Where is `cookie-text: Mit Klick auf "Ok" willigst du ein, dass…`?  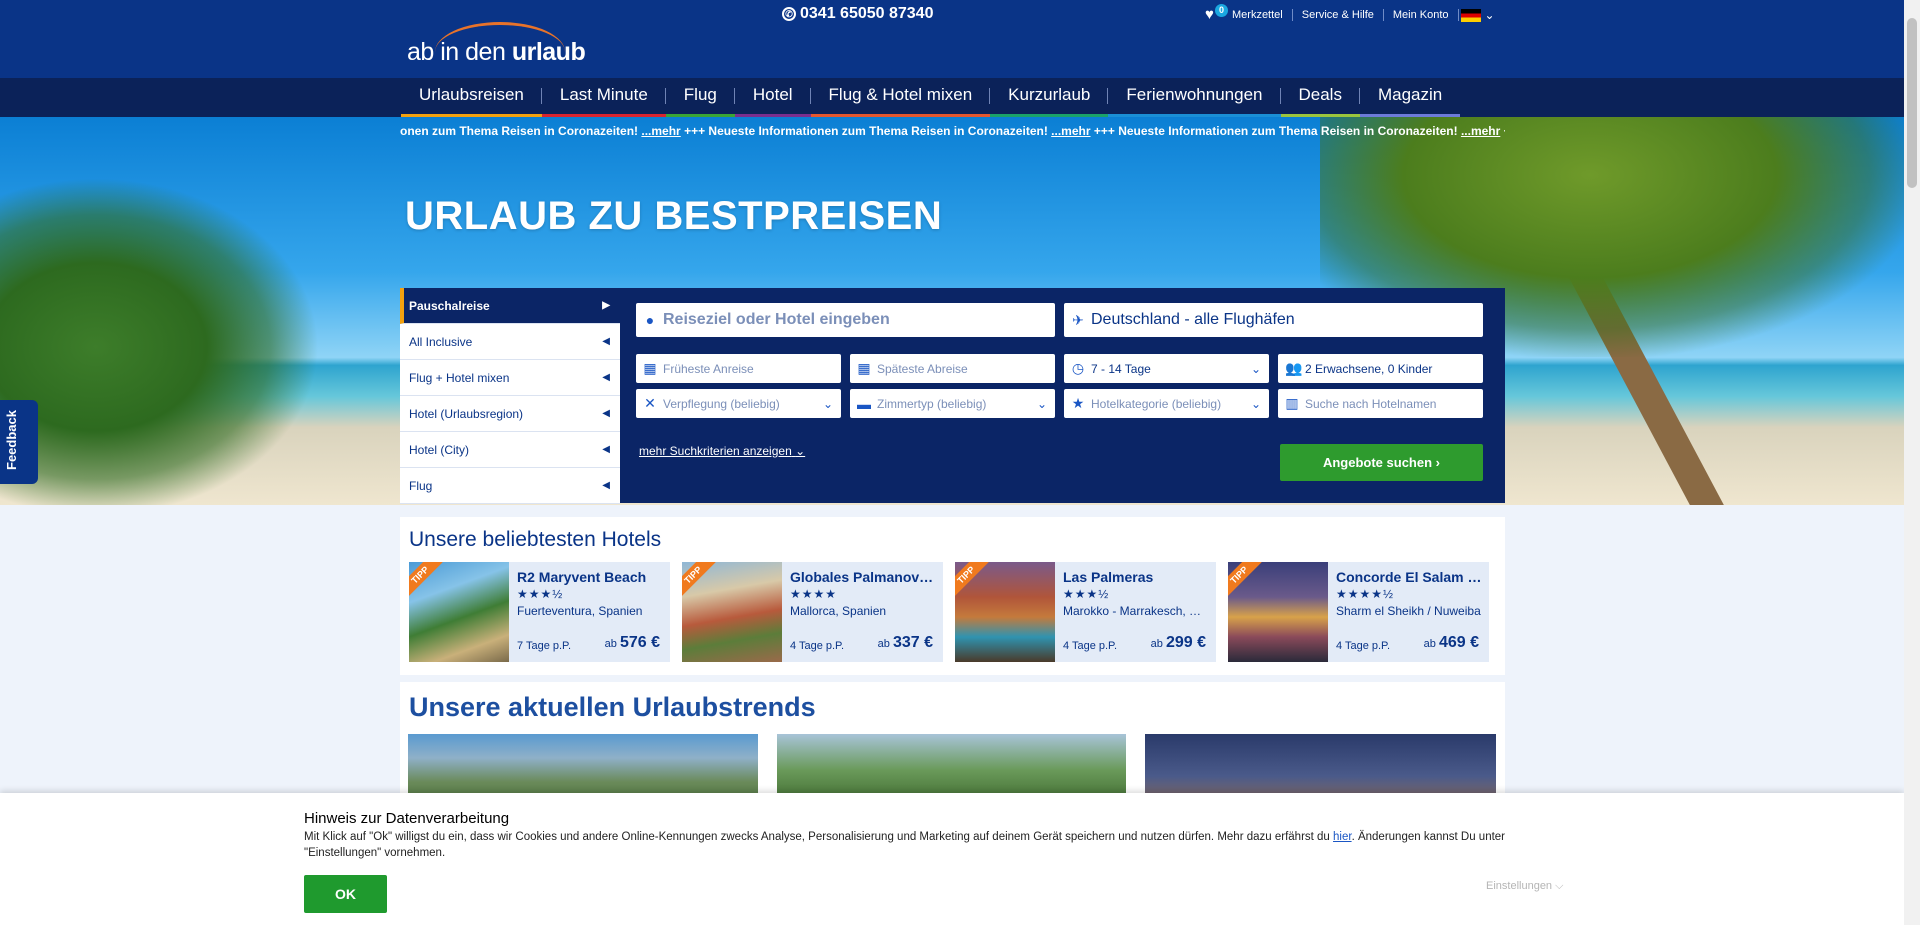
cookie-text: Mit Klick auf "Ok" willigst du ein, dass… is located at coordinates (905, 845).